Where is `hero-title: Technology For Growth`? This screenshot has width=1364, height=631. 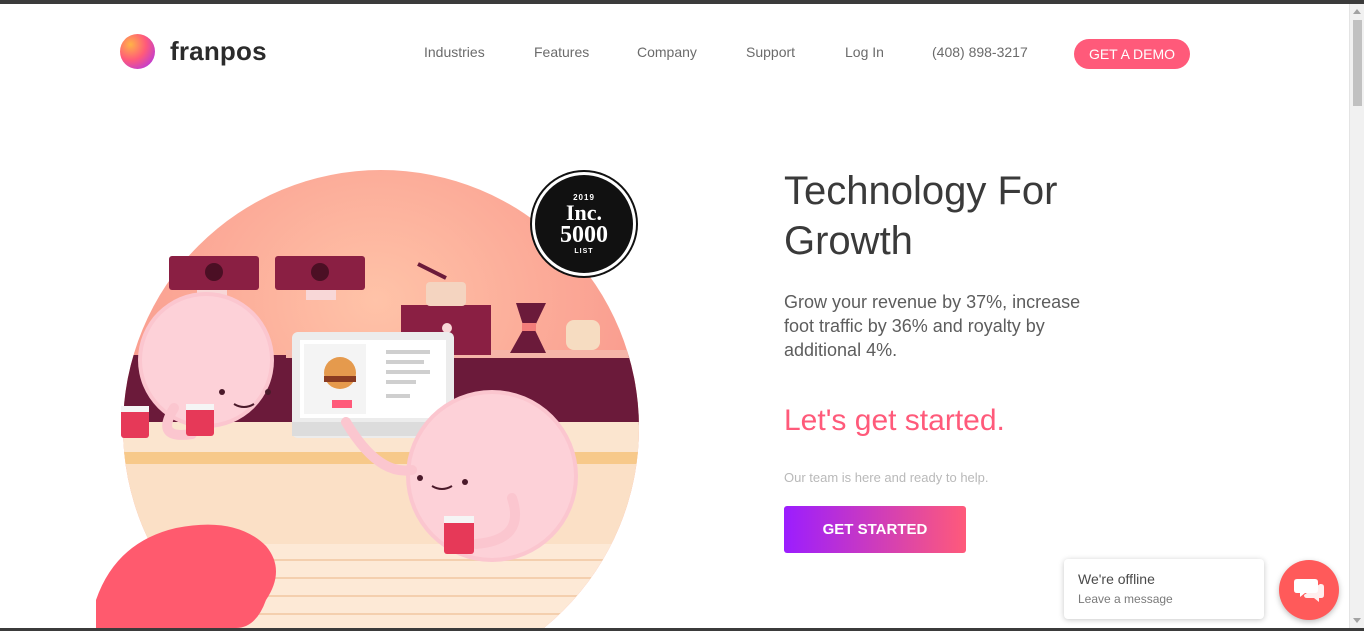
hero-title: Technology For Growth is located at coordinates (921, 216).